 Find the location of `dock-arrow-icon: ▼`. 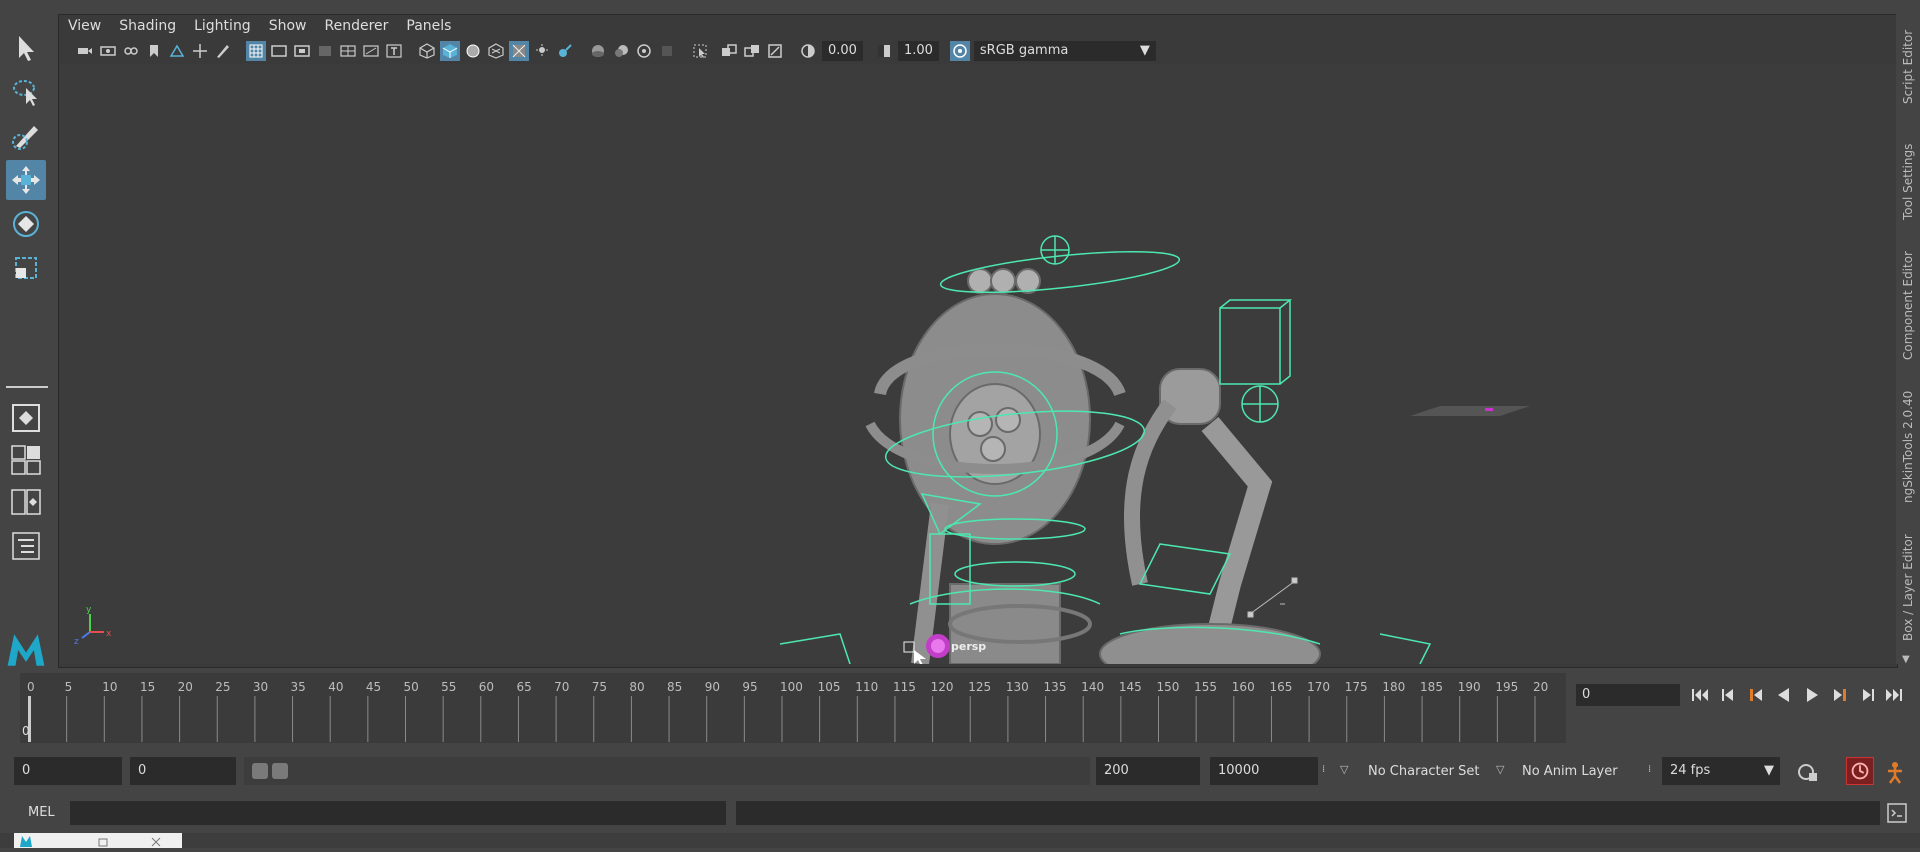

dock-arrow-icon: ▼ is located at coordinates (1906, 659).